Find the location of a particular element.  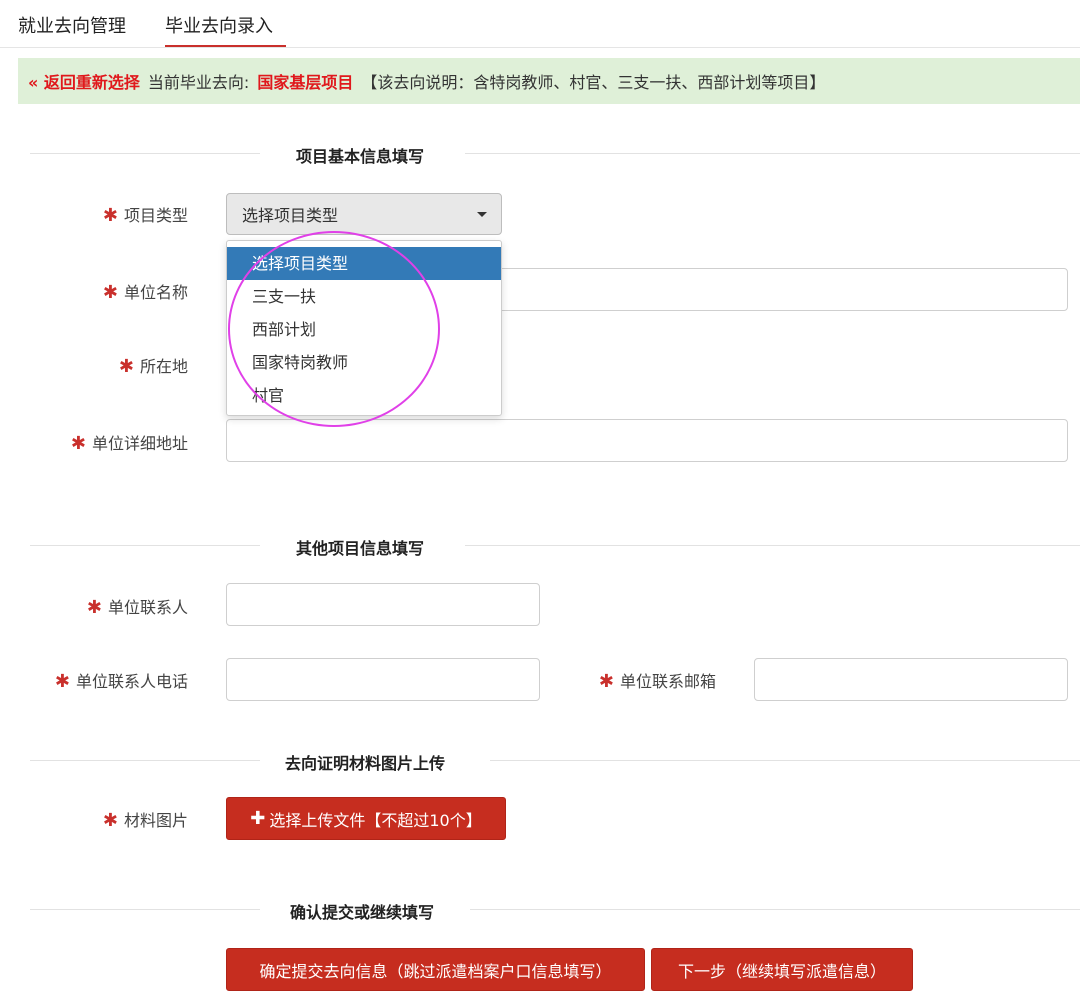

location-label: ✱ 所在地 is located at coordinates (153, 366).